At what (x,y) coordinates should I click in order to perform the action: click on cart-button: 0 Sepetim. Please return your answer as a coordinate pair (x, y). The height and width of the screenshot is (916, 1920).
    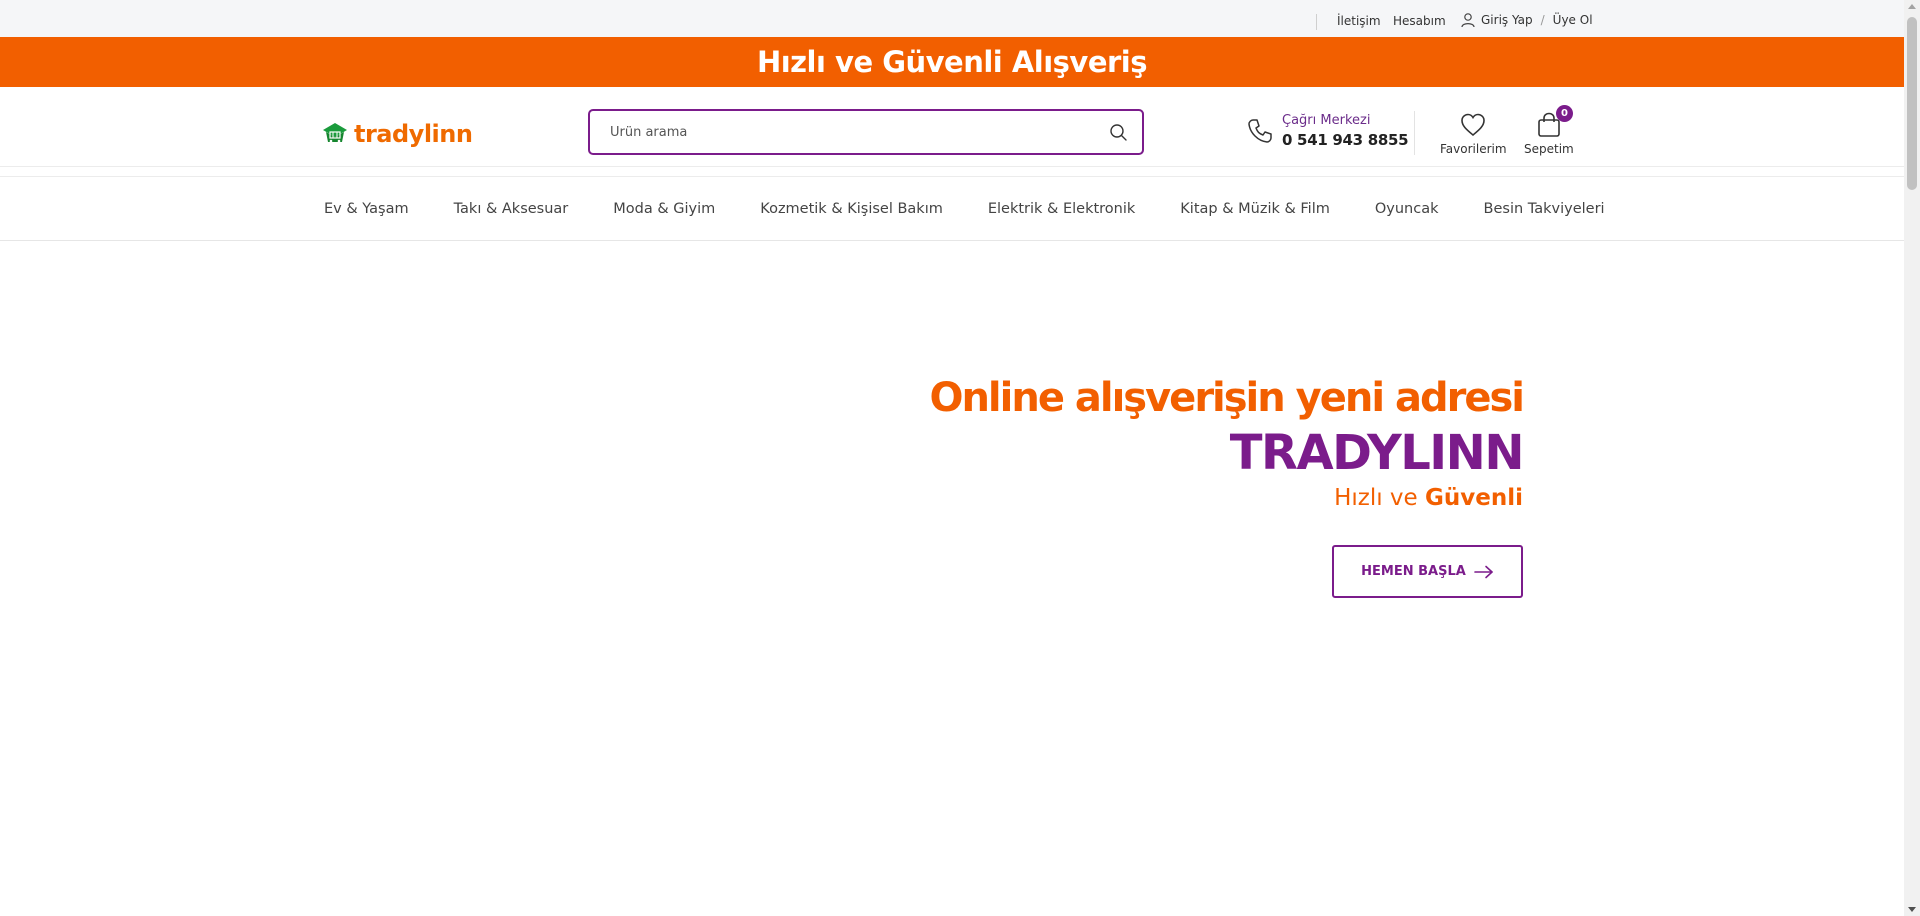
    Looking at the image, I should click on (1549, 130).